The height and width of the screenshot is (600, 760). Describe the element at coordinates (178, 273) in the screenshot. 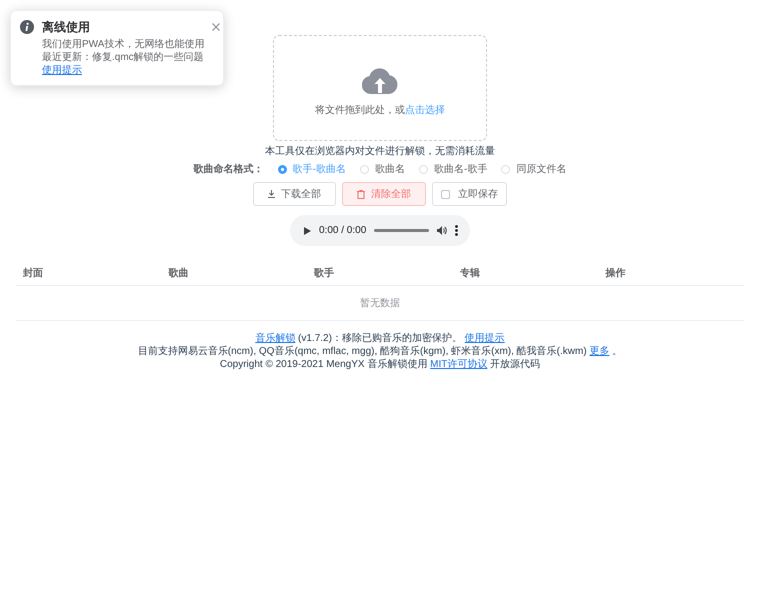

I see `column-header: 歌曲` at that location.